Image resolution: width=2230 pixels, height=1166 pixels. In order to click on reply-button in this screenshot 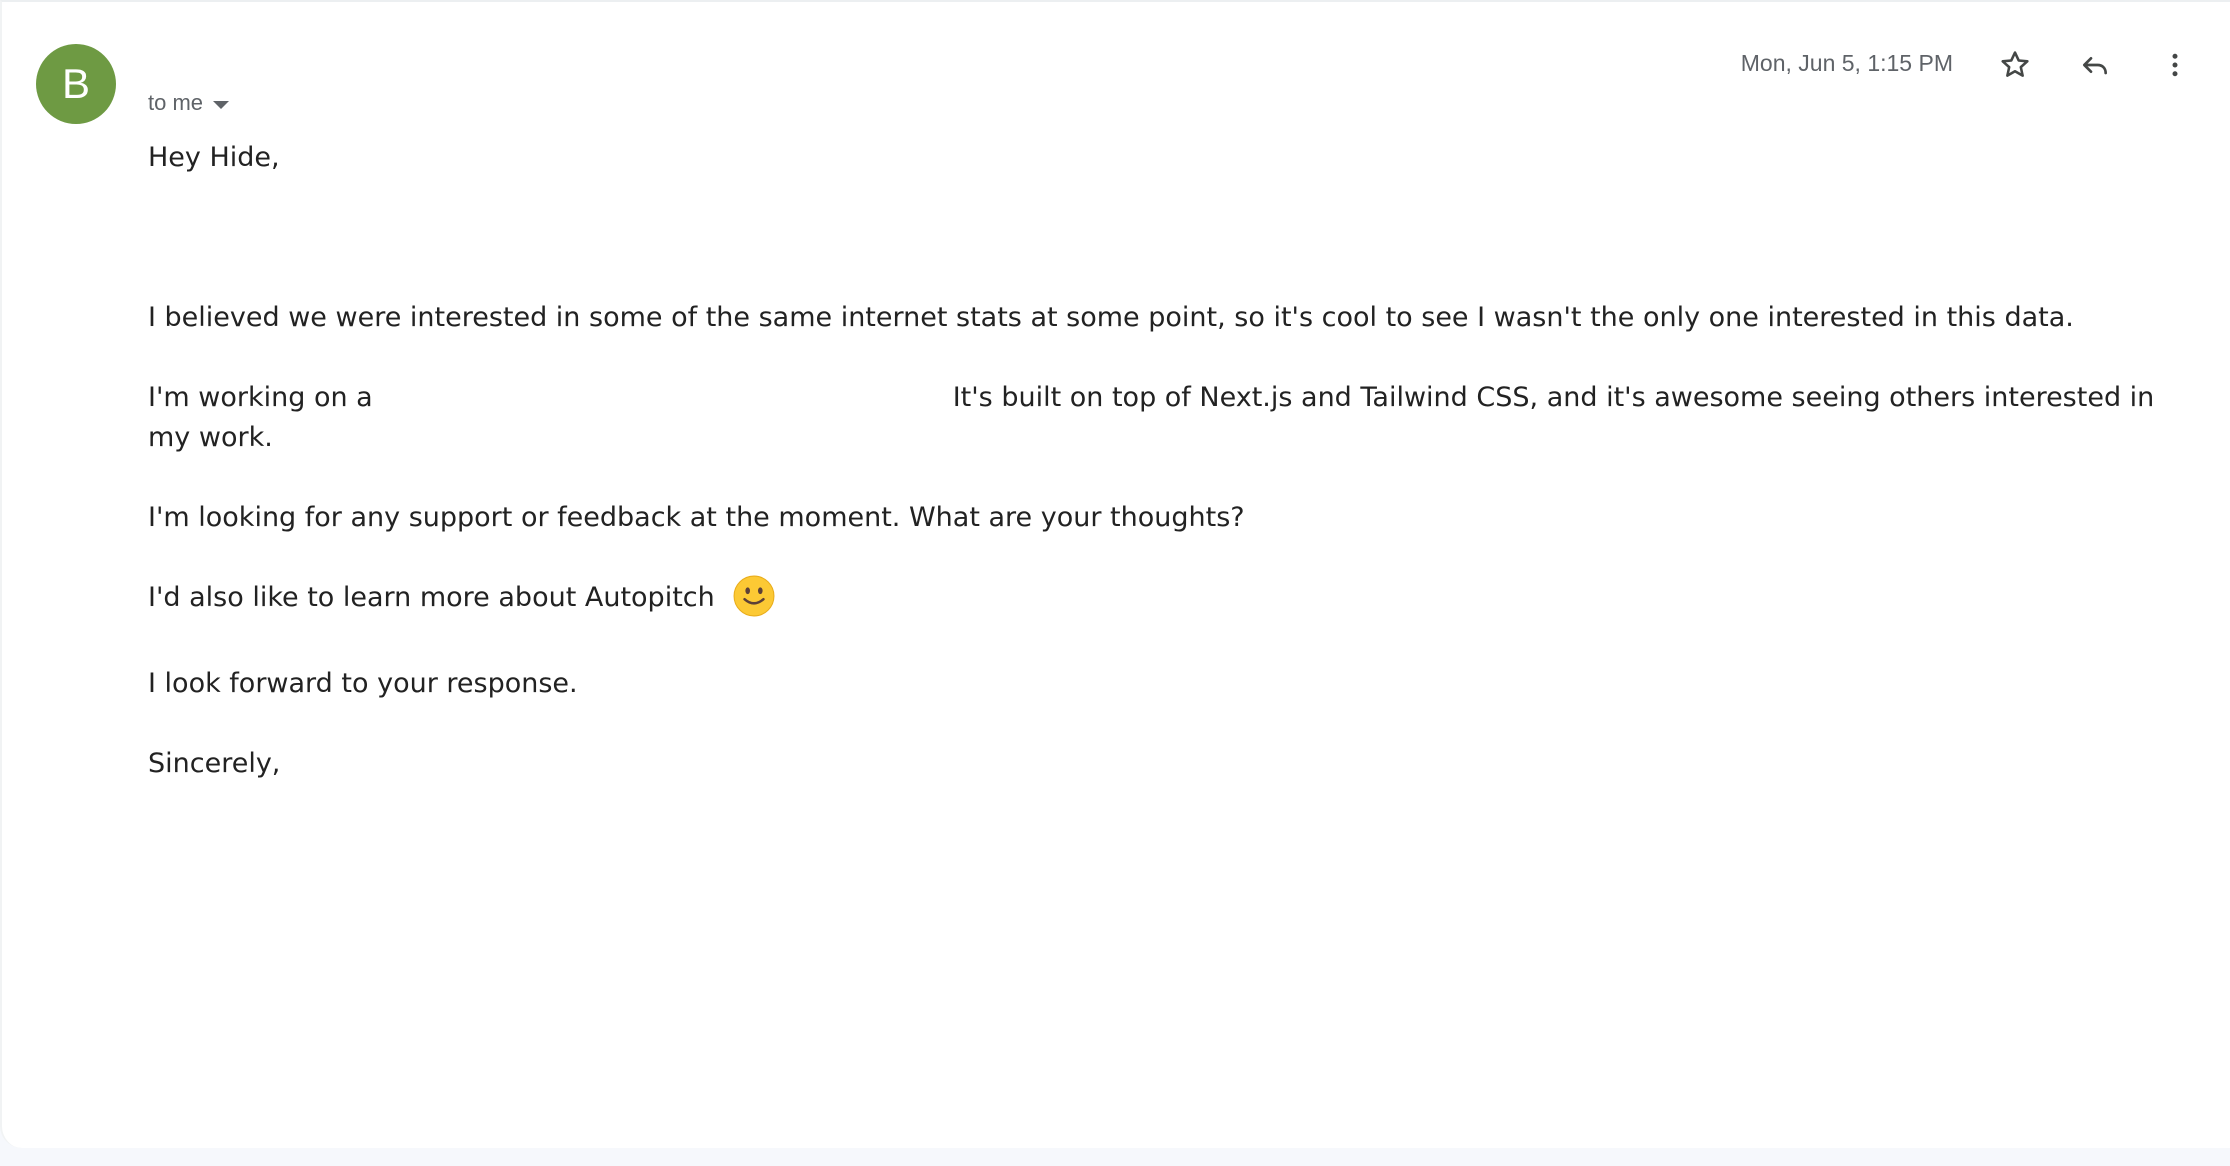, I will do `click(2095, 65)`.